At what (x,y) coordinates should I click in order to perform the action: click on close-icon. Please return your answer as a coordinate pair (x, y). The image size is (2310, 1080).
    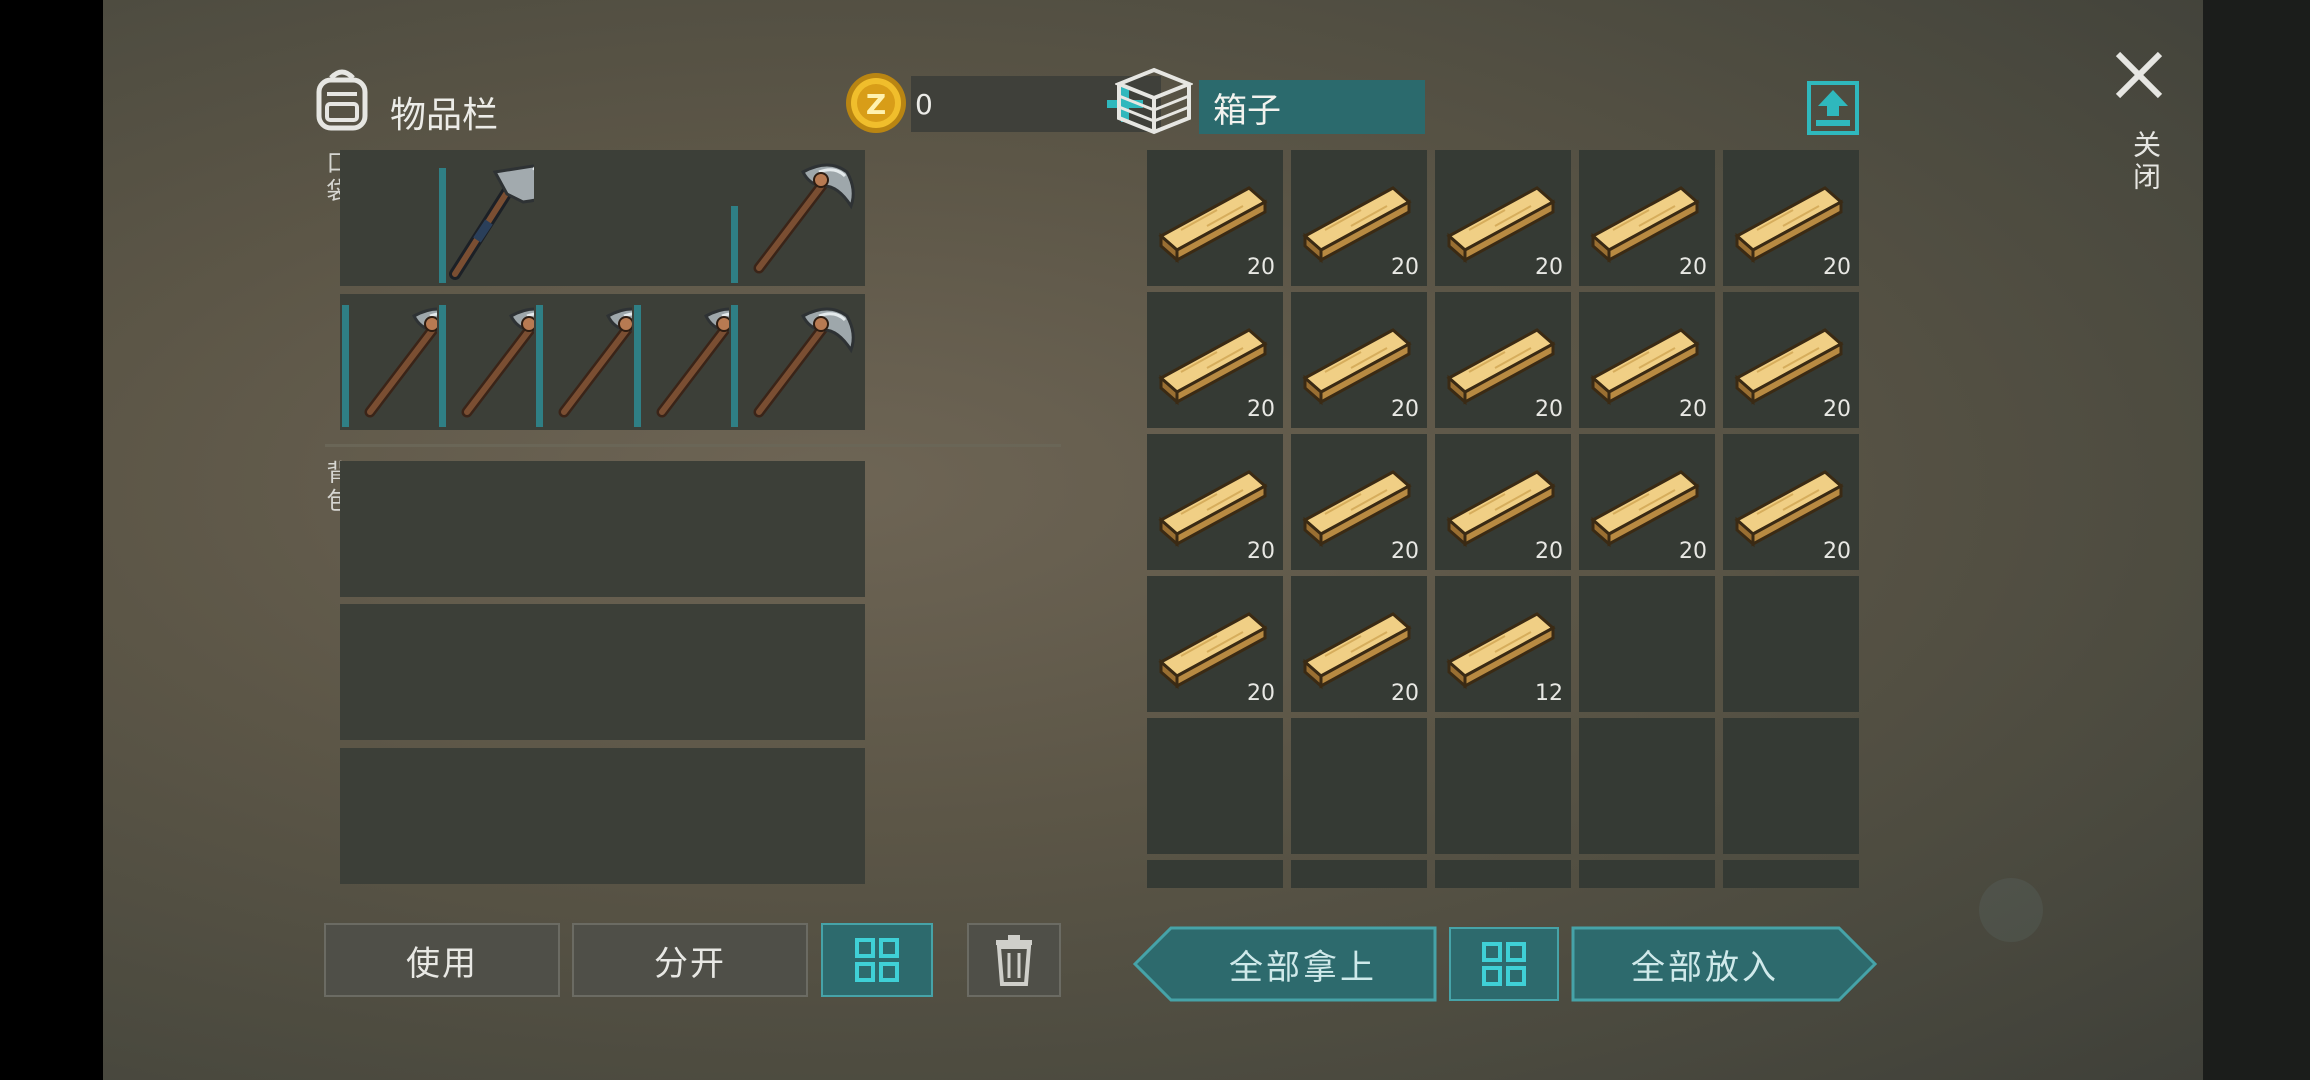
    Looking at the image, I should click on (2139, 75).